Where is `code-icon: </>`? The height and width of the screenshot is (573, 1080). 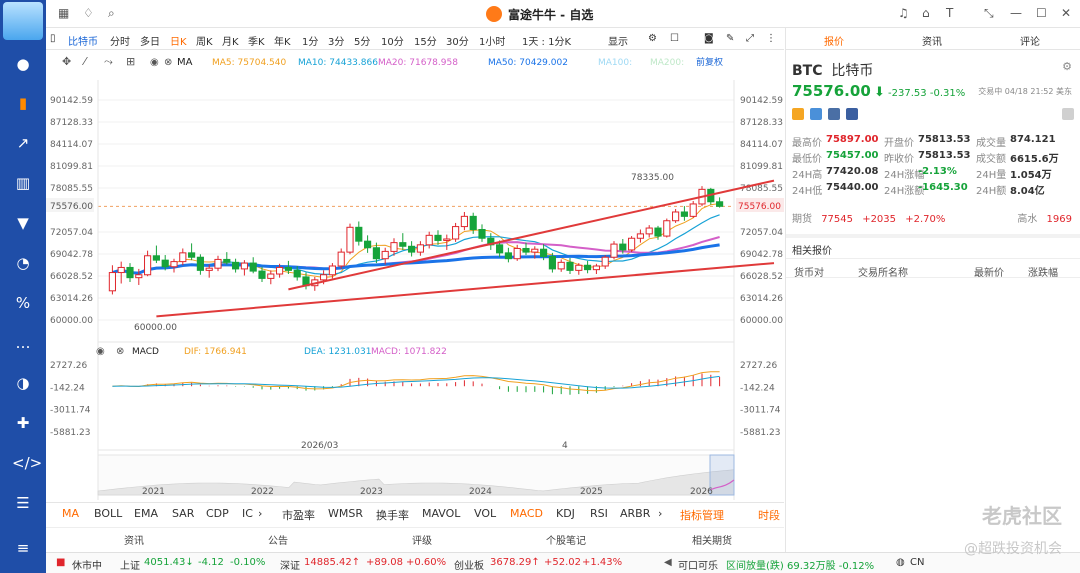
code-icon: </> is located at coordinates (27, 463).